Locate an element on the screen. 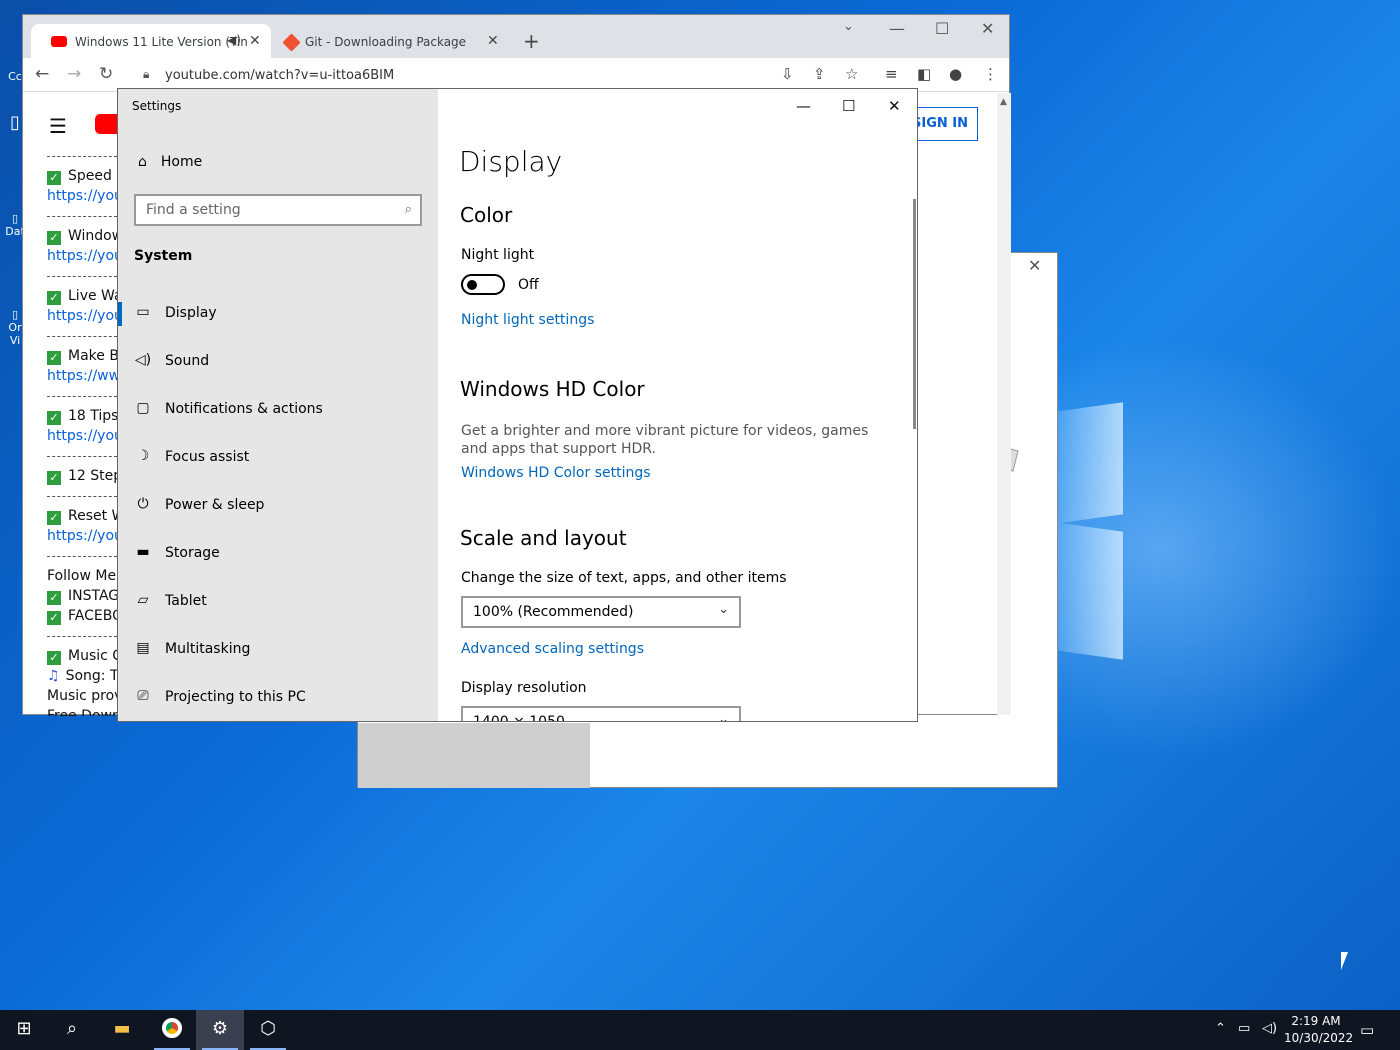 The height and width of the screenshot is (1050, 1400). list-item: ✓ Make B is located at coordinates (83, 356).